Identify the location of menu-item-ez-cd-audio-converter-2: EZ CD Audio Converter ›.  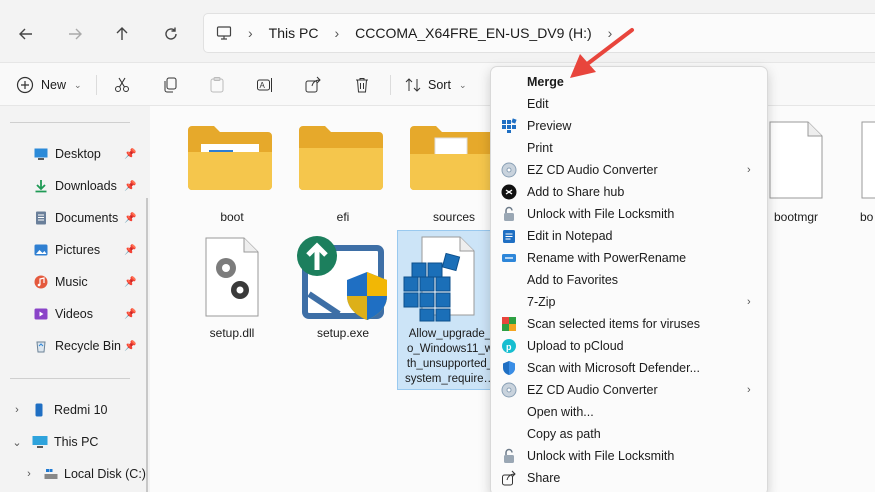
(629, 390).